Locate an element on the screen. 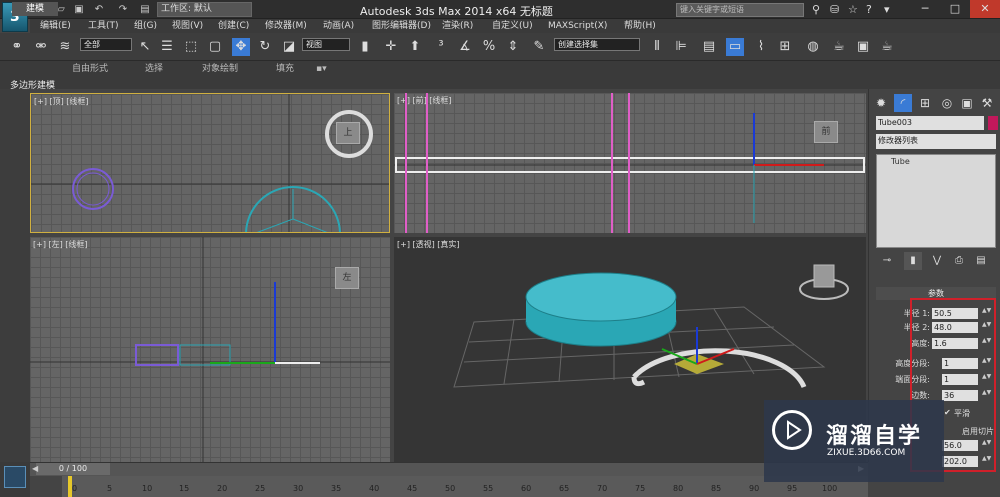  link-icon: ⚭ is located at coordinates (17, 47).